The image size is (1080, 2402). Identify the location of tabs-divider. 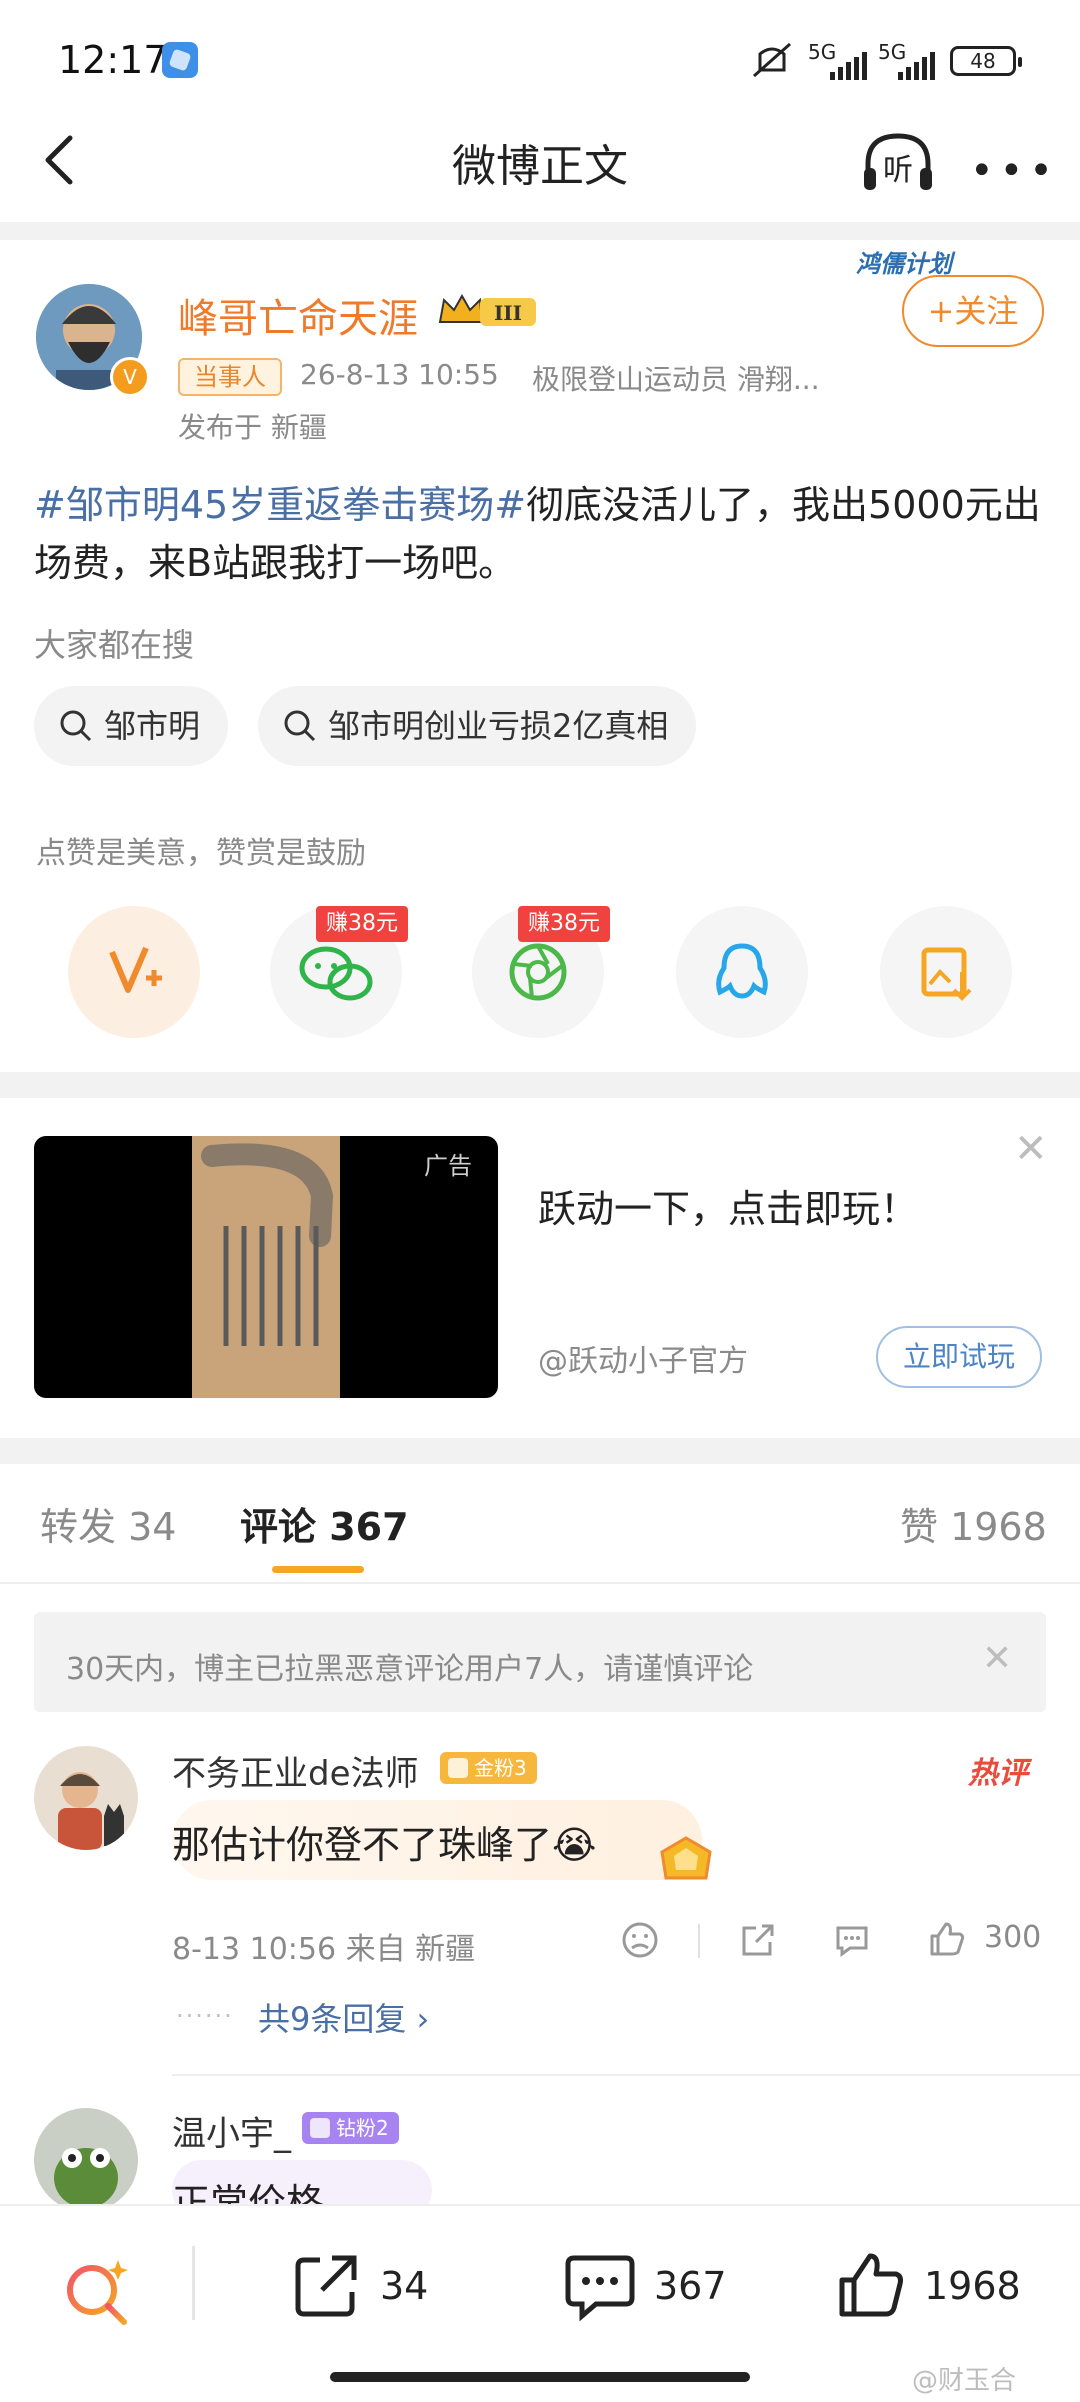
(540, 1583).